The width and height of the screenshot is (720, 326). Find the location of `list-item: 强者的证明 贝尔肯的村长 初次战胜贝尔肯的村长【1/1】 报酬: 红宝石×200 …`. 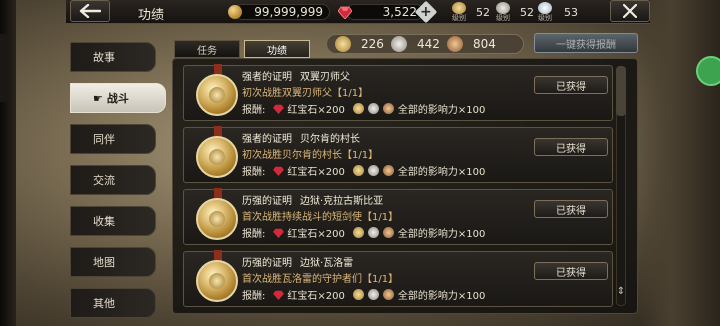

list-item: 强者的证明 贝尔肯的村长 初次战胜贝尔肯的村长【1/1】 报酬: 红宝石×200 … is located at coordinates (398, 154).